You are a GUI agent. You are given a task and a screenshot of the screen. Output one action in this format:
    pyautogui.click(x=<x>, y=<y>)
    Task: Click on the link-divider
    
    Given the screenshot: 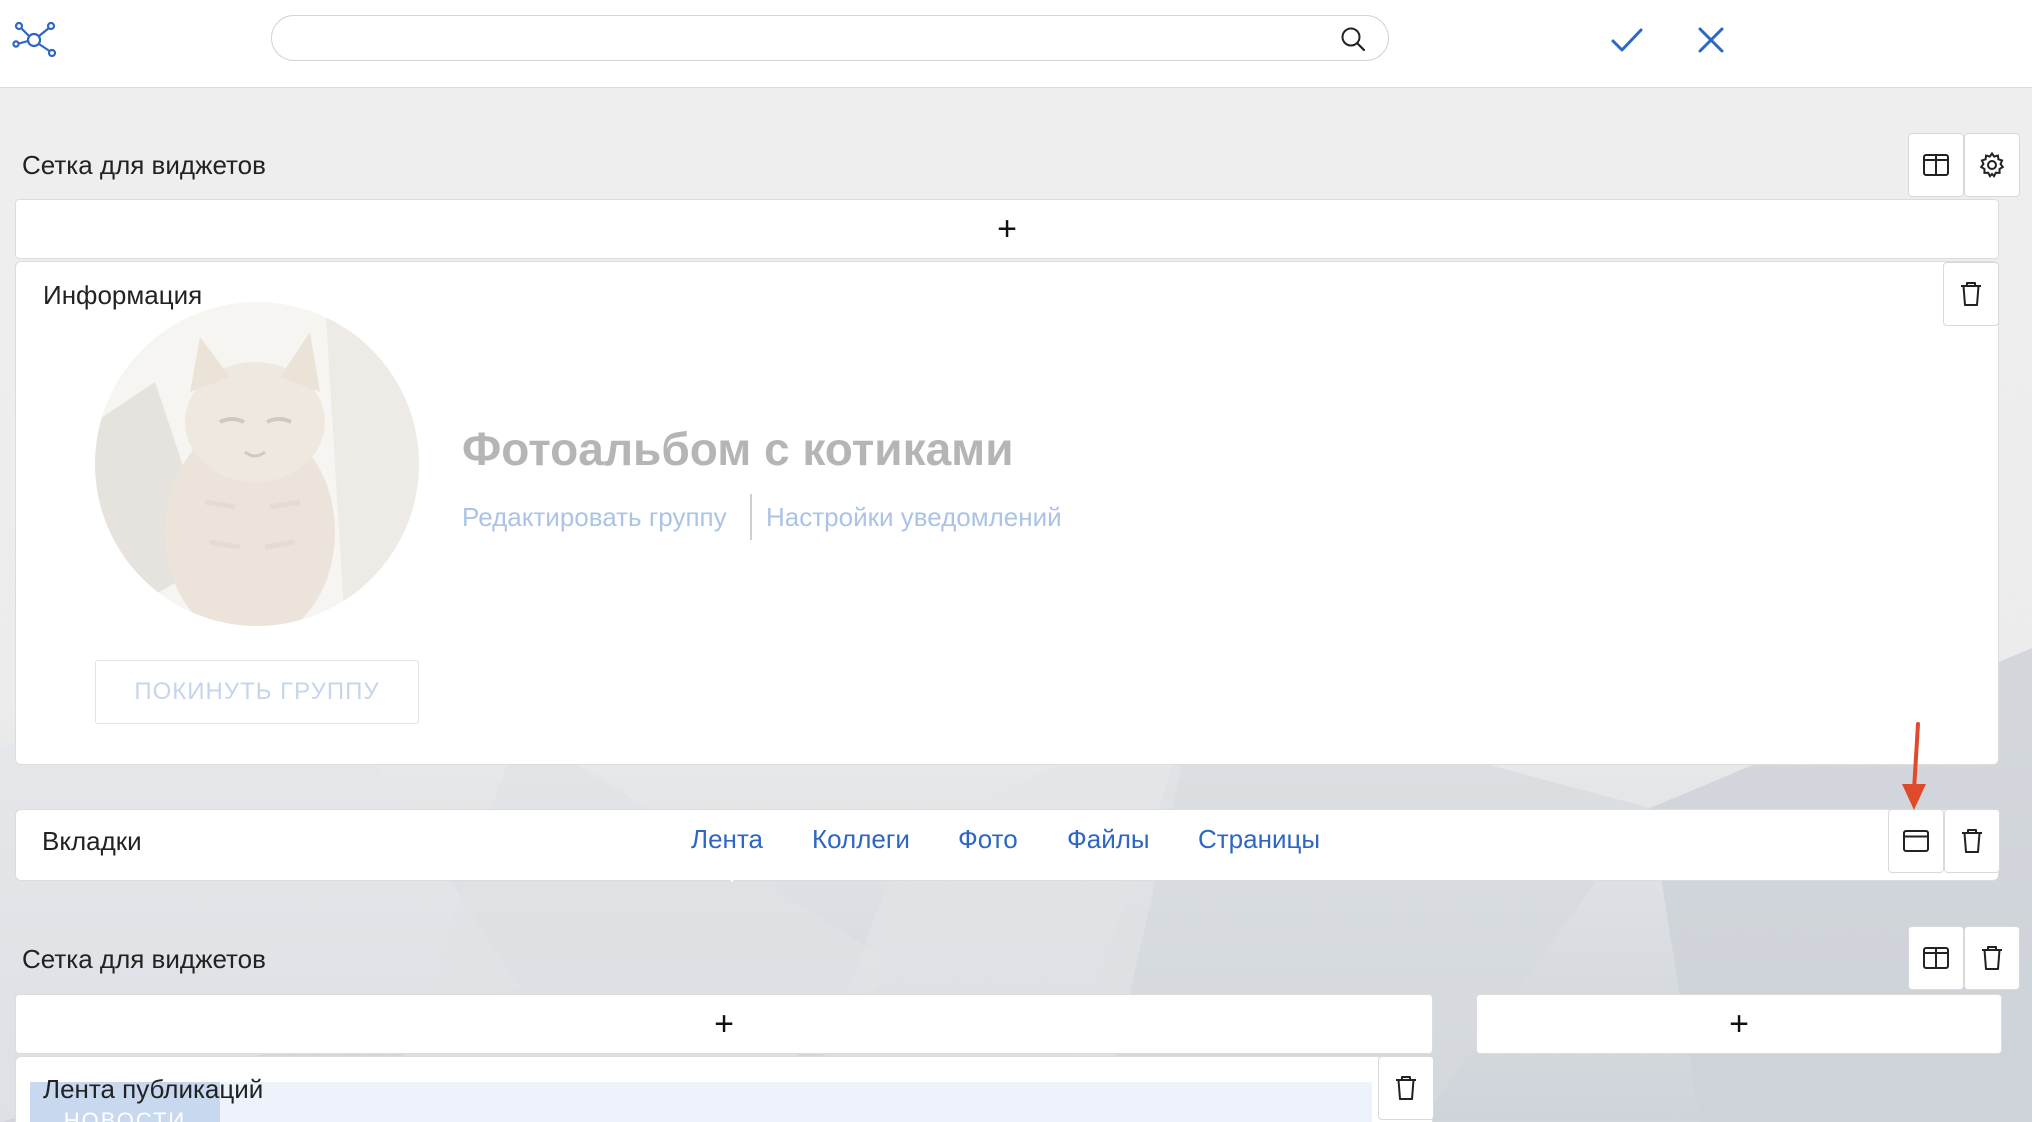 What is the action you would take?
    pyautogui.click(x=751, y=517)
    